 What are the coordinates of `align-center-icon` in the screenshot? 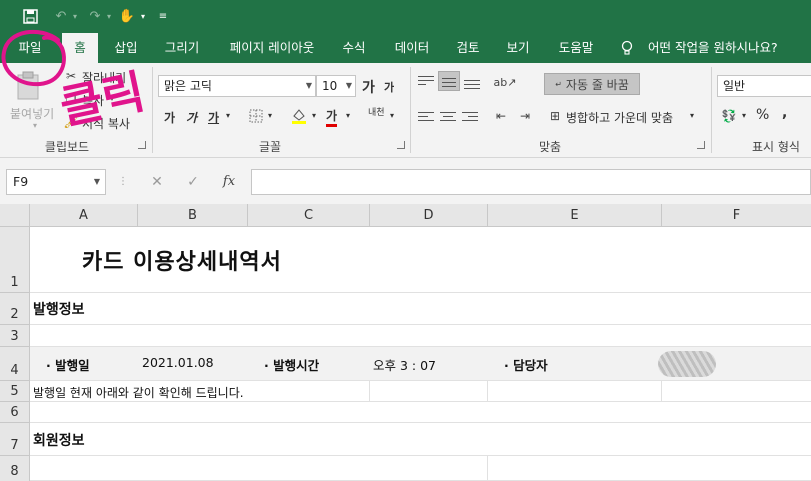 It's located at (448, 117).